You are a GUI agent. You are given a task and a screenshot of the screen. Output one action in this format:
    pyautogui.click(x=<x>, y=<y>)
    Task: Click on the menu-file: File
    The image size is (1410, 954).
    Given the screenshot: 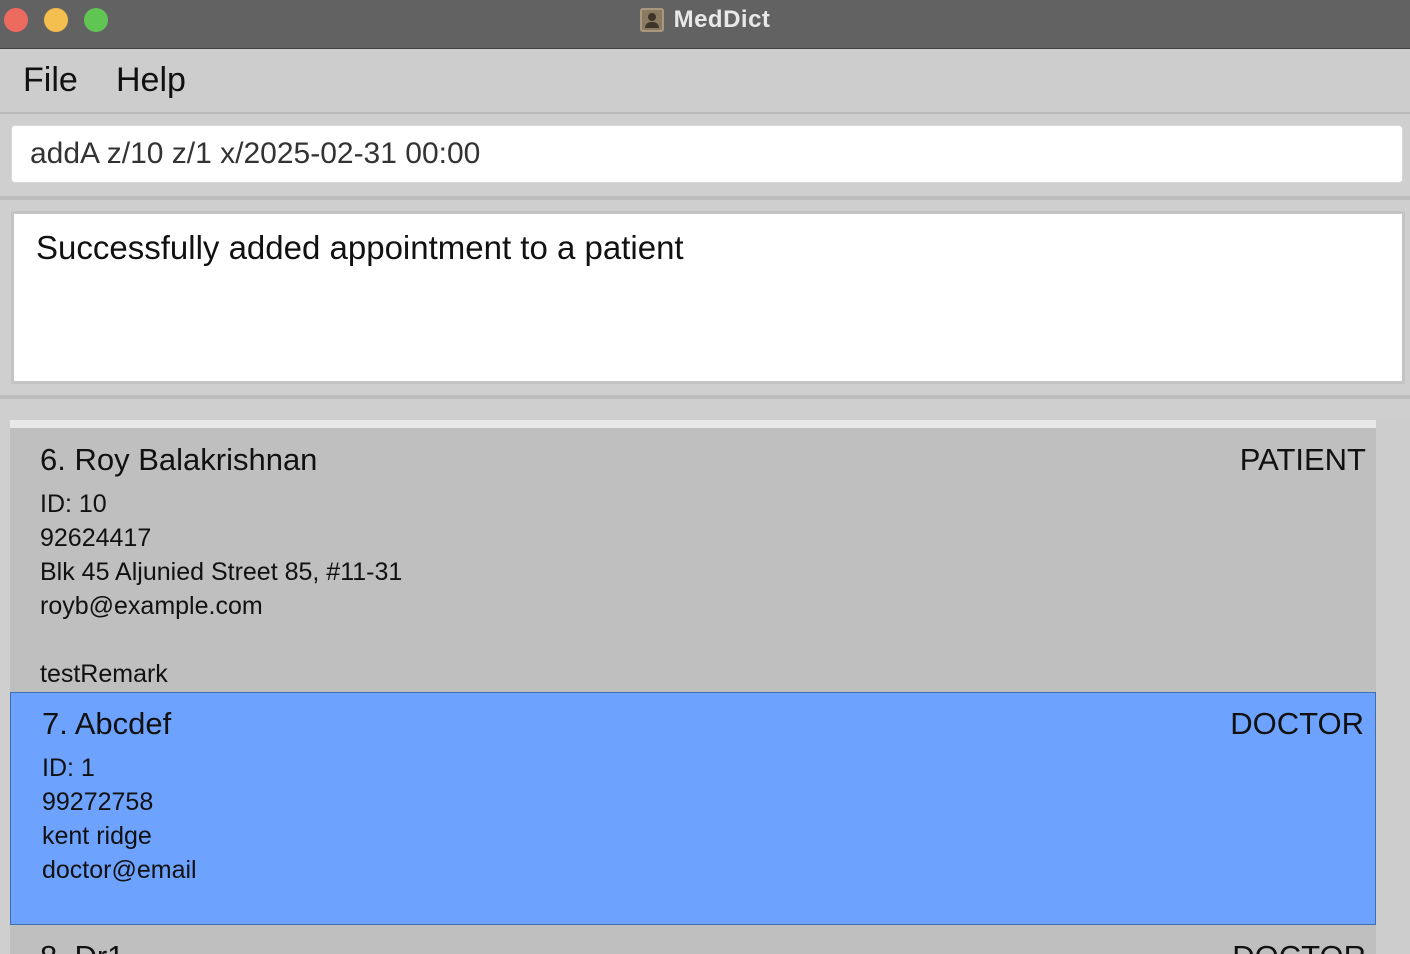 What is the action you would take?
    pyautogui.click(x=50, y=80)
    